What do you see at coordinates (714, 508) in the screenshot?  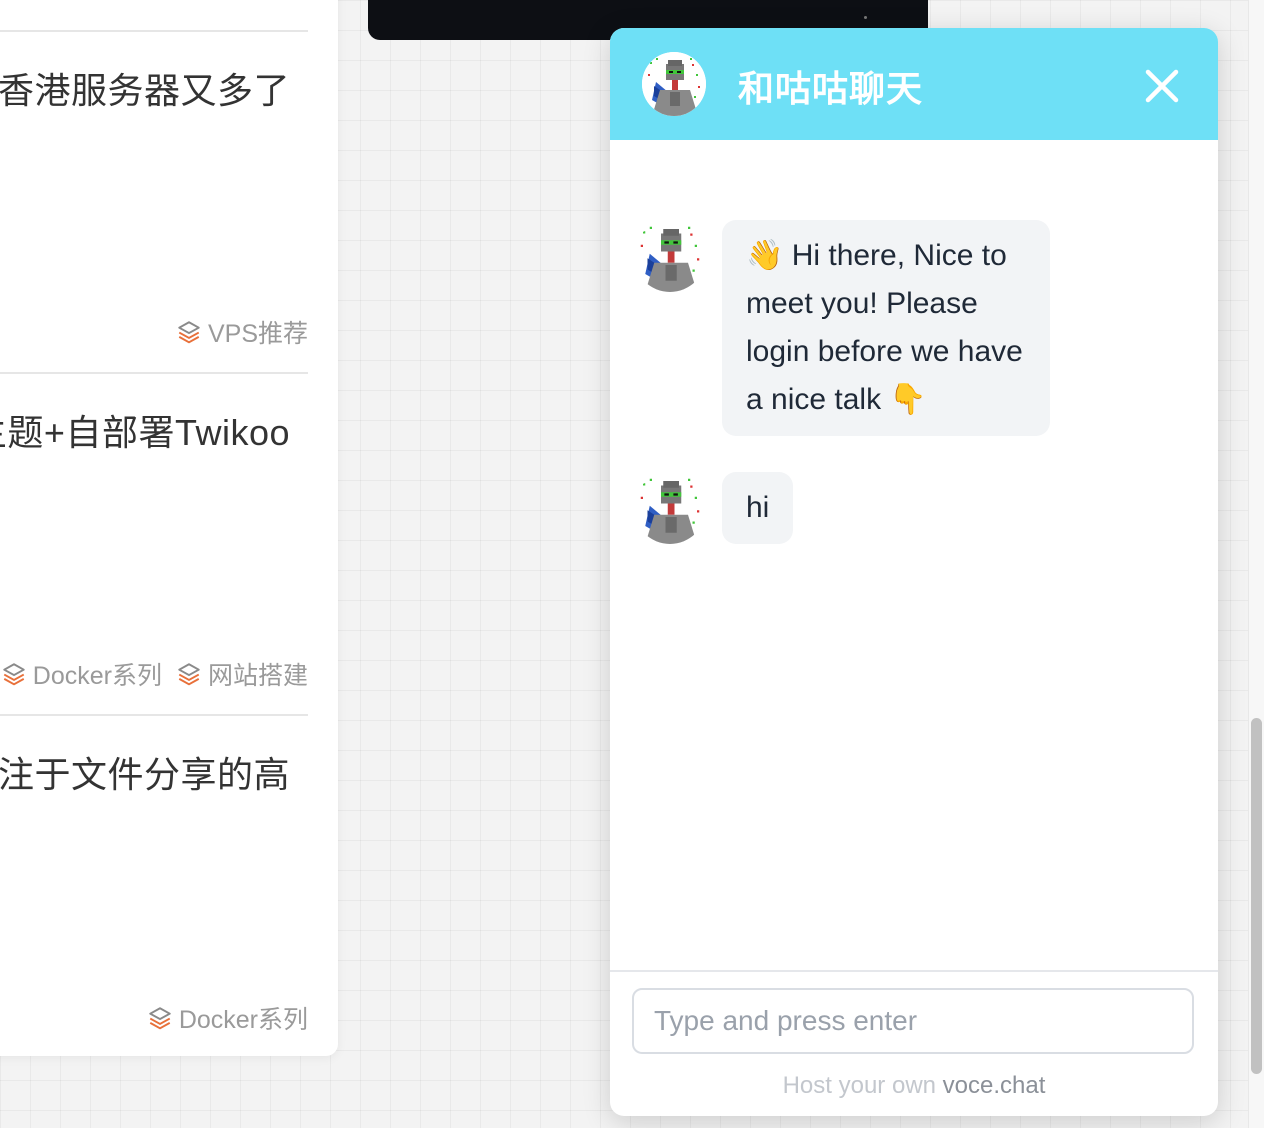 I see `chat-message: hi` at bounding box center [714, 508].